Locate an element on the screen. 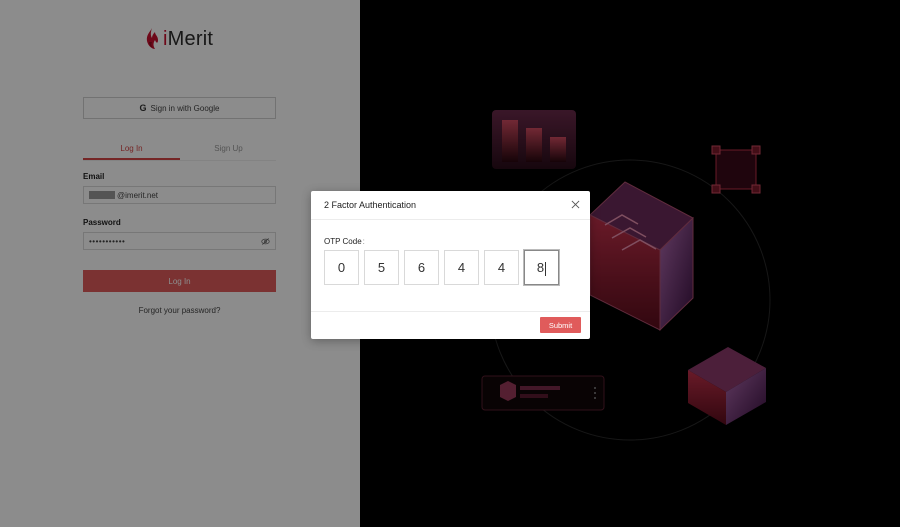  close-icon is located at coordinates (575, 204).